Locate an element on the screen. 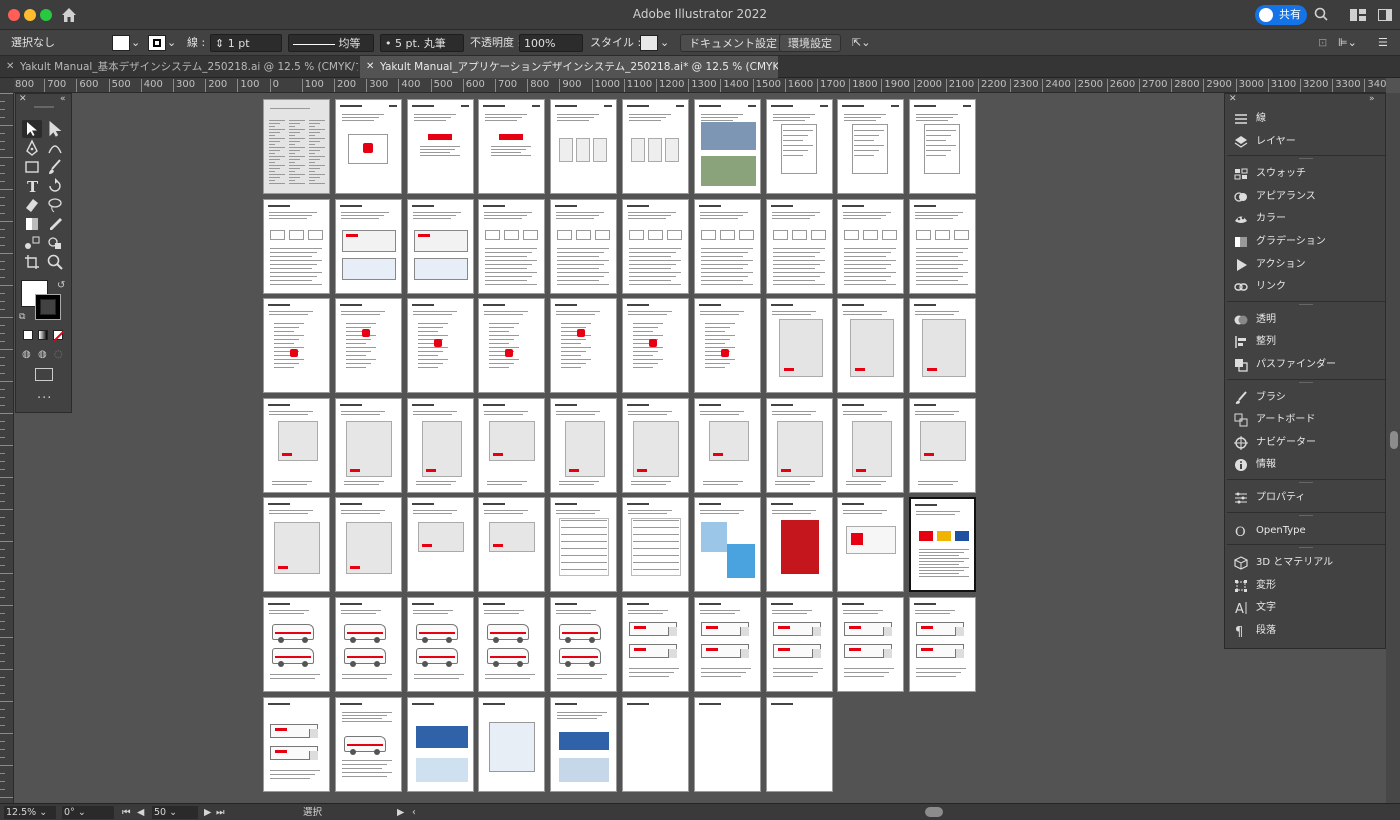 Image resolution: width=1400 pixels, height=820 pixels. paintbrush-tool is located at coordinates (55, 167).